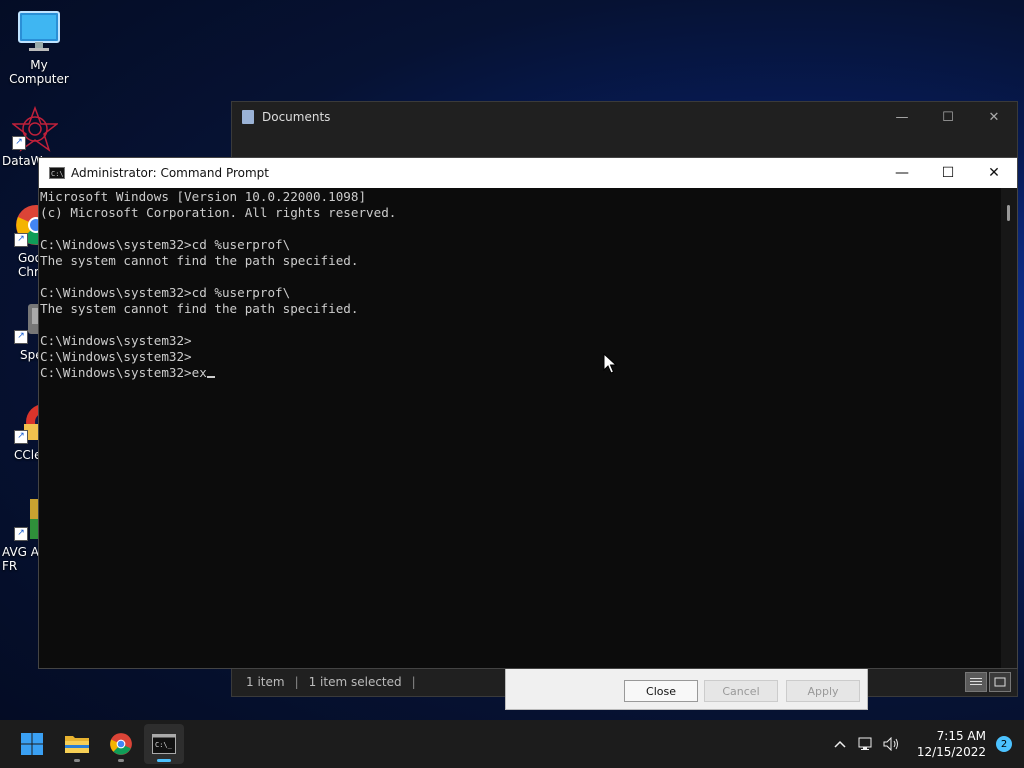 This screenshot has width=1024, height=768. I want to click on explorer-toolbar, so click(624, 145).